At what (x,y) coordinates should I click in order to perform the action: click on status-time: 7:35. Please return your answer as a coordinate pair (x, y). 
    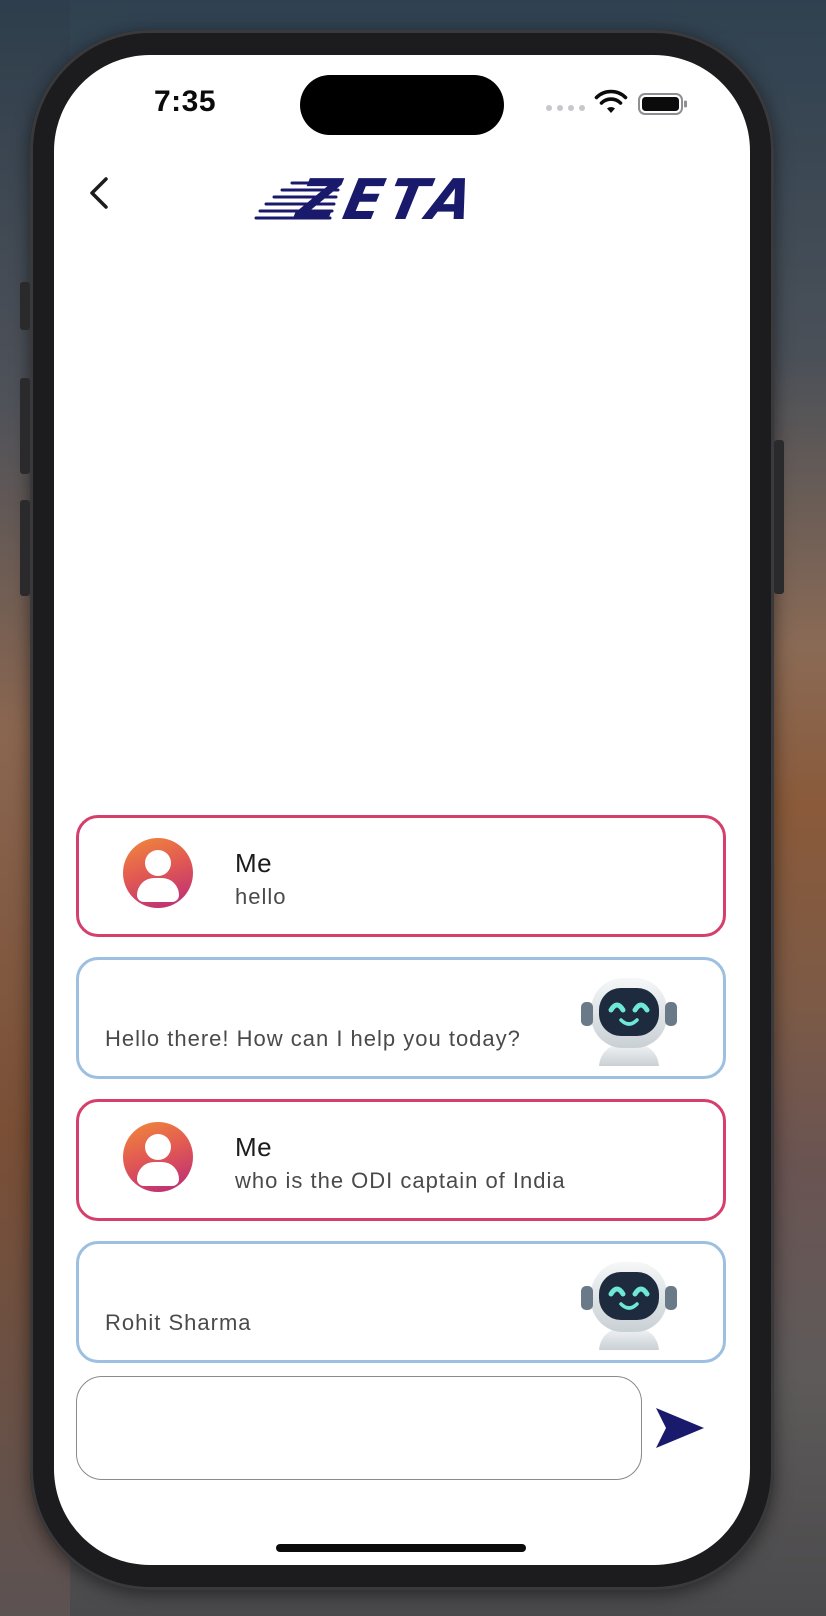
    Looking at the image, I should click on (185, 101).